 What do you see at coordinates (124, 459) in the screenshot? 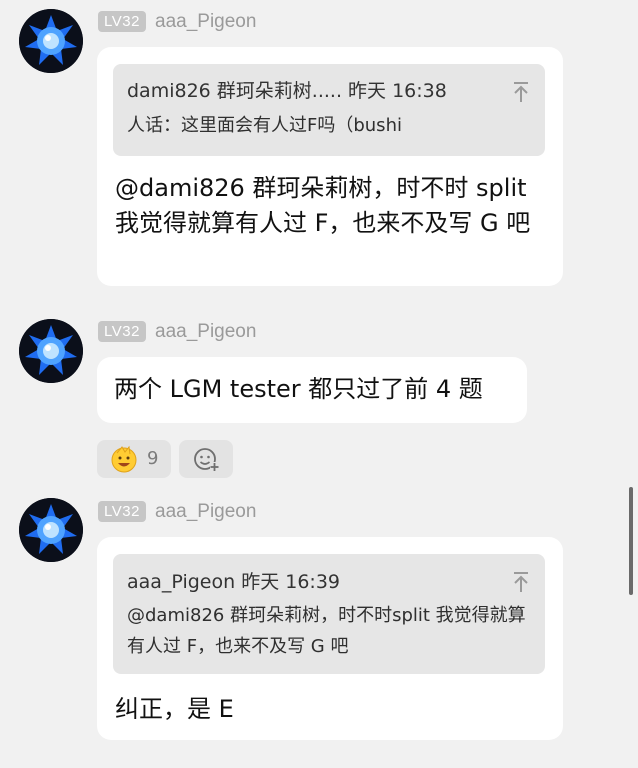
I see `grinning-emoji-icon` at bounding box center [124, 459].